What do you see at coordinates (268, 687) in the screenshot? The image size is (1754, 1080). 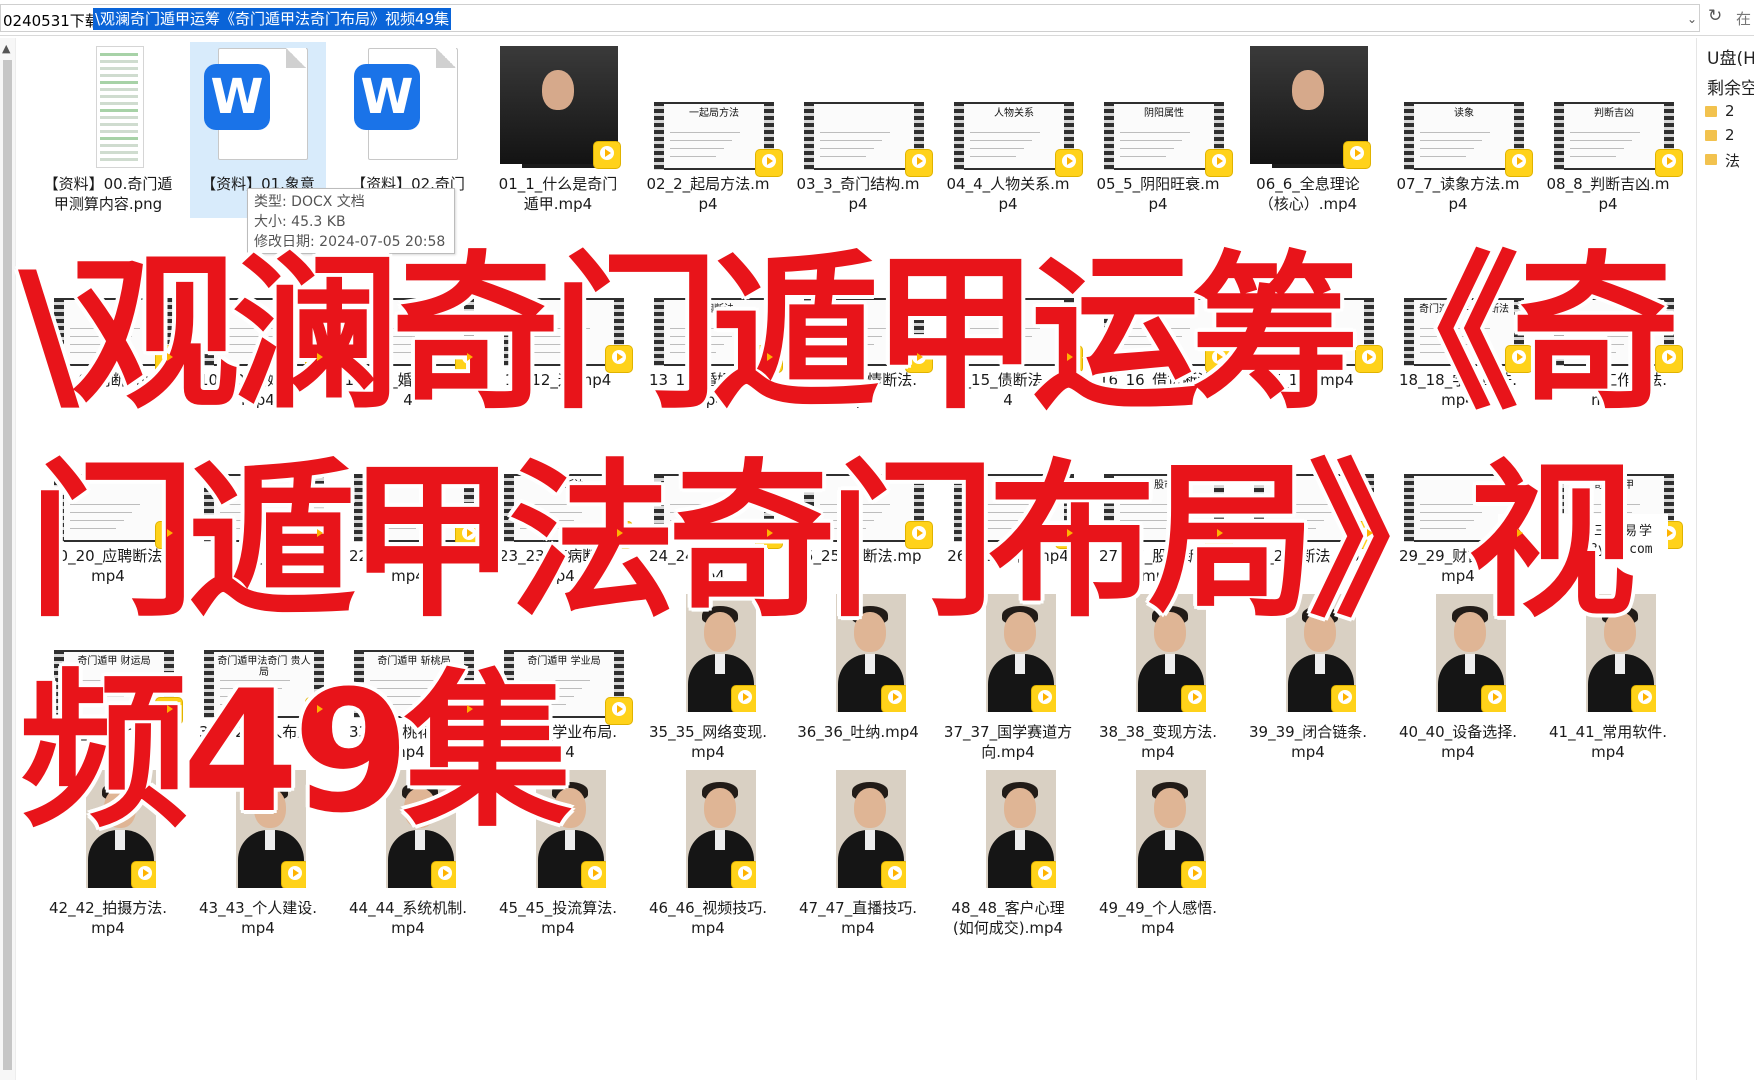 I see `video-thumbnail: 奇门遁甲法奇门 贵人局` at bounding box center [268, 687].